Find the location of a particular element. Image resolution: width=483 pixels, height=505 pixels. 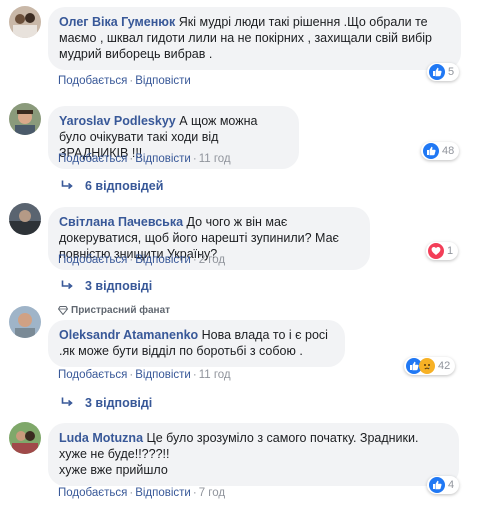

comment-actions: Подобається · Відповісти is located at coordinates (124, 81).